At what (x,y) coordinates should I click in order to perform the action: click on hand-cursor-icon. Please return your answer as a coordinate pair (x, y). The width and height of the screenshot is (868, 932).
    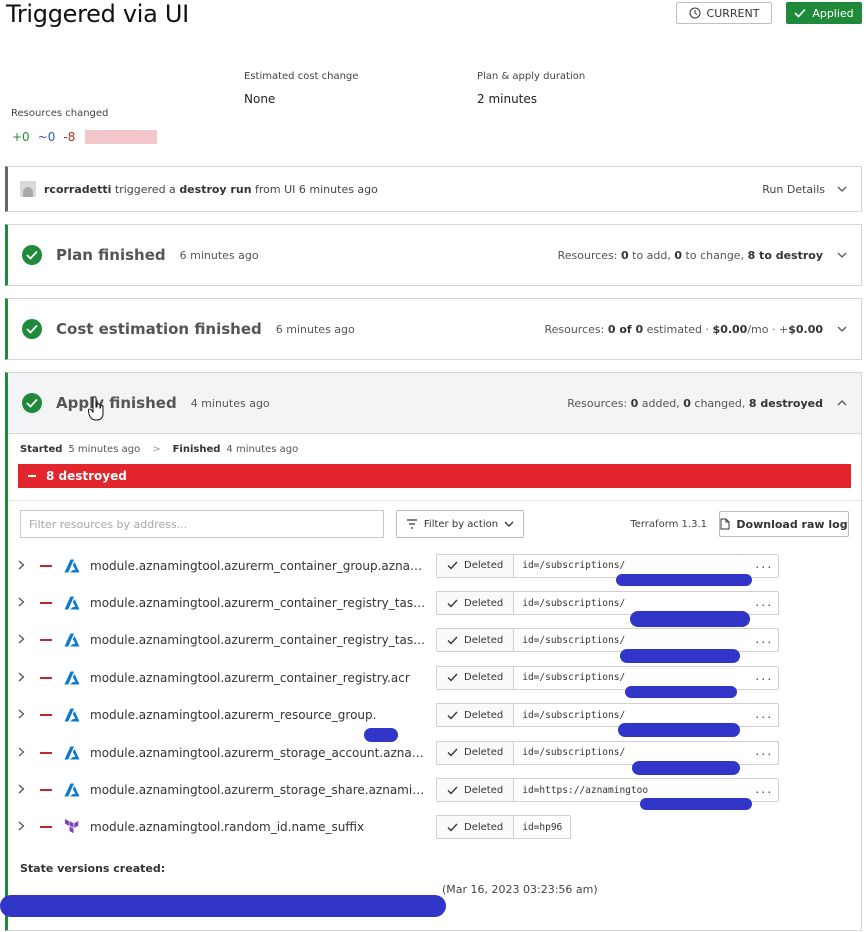
    Looking at the image, I should click on (96, 408).